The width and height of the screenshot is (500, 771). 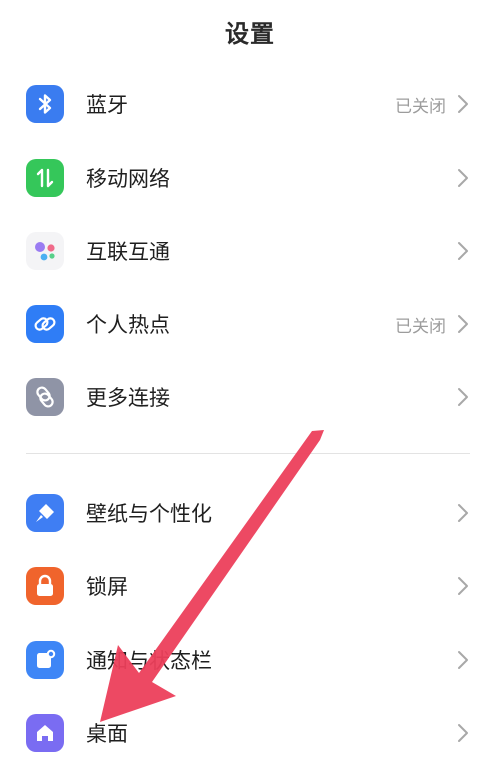 What do you see at coordinates (45, 660) in the screenshot?
I see `notification-icon` at bounding box center [45, 660].